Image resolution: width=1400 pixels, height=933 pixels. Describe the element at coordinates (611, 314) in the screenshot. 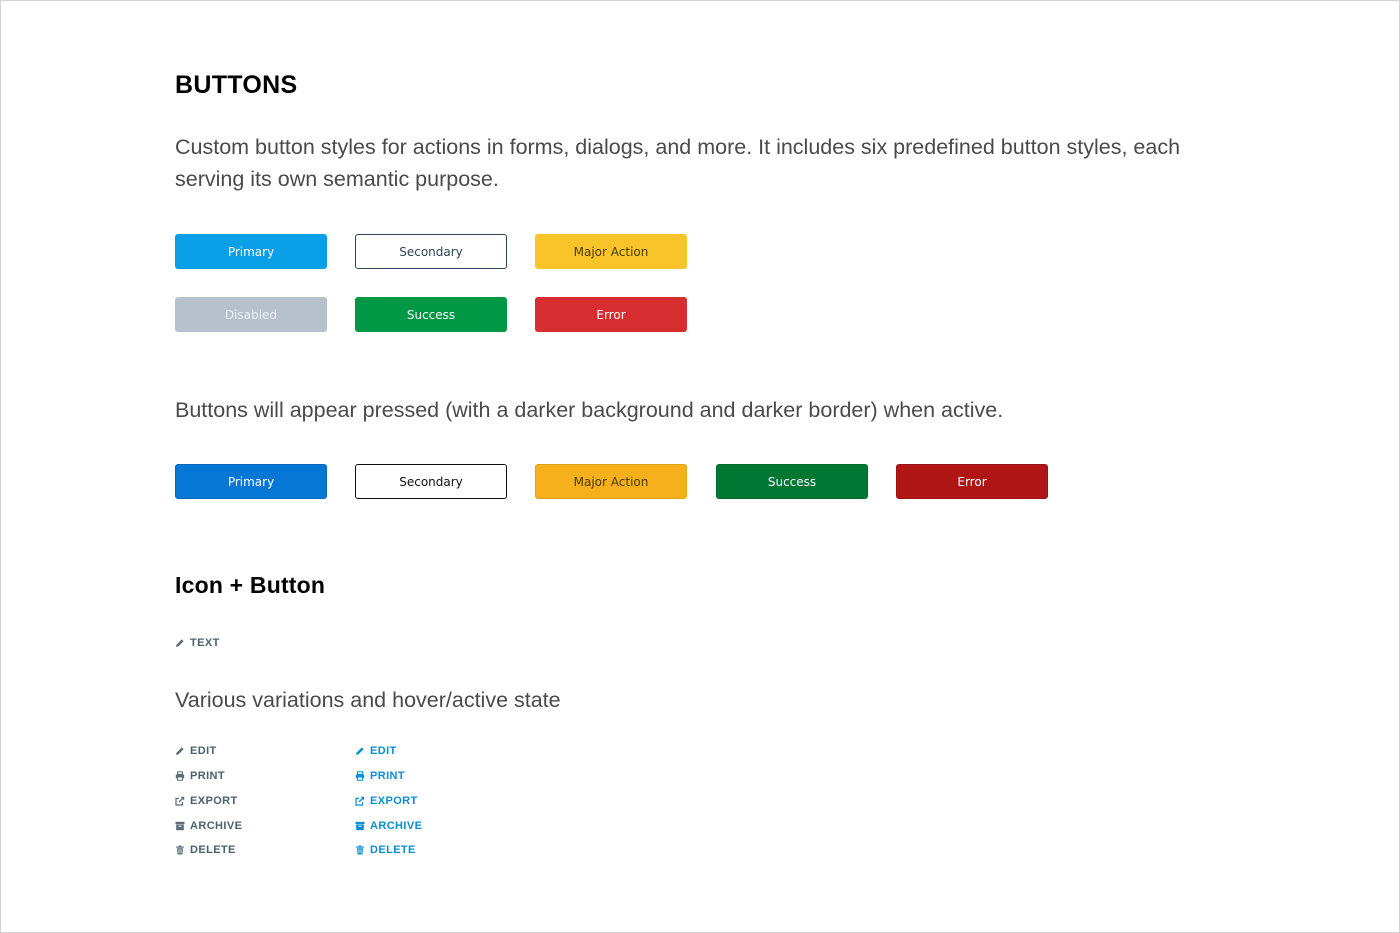

I see `error-button: Error` at that location.